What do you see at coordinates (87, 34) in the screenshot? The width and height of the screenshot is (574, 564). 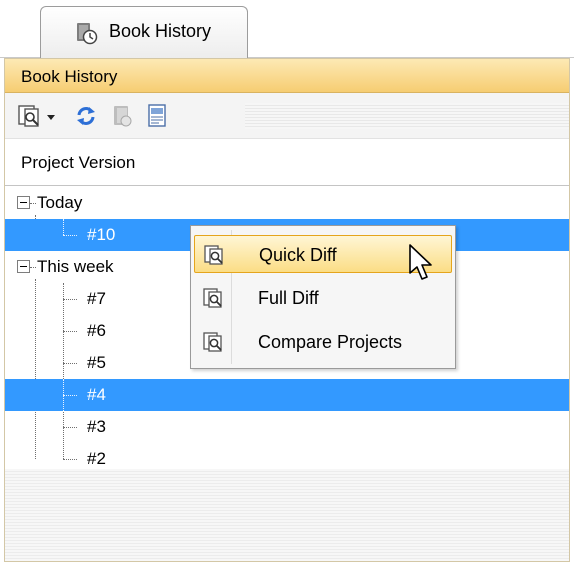 I see `book-history-icon` at bounding box center [87, 34].